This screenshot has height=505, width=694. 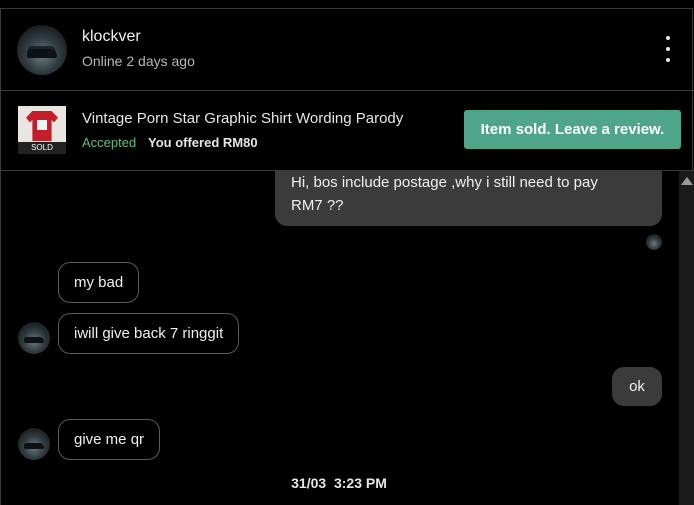 What do you see at coordinates (654, 242) in the screenshot?
I see `seen-avatar-icon` at bounding box center [654, 242].